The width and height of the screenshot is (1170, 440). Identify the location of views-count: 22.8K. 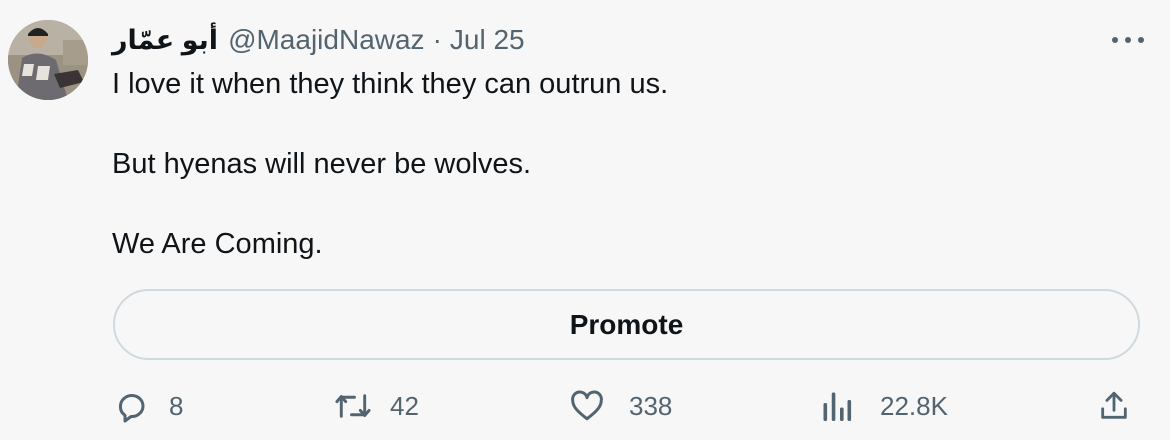
(914, 405).